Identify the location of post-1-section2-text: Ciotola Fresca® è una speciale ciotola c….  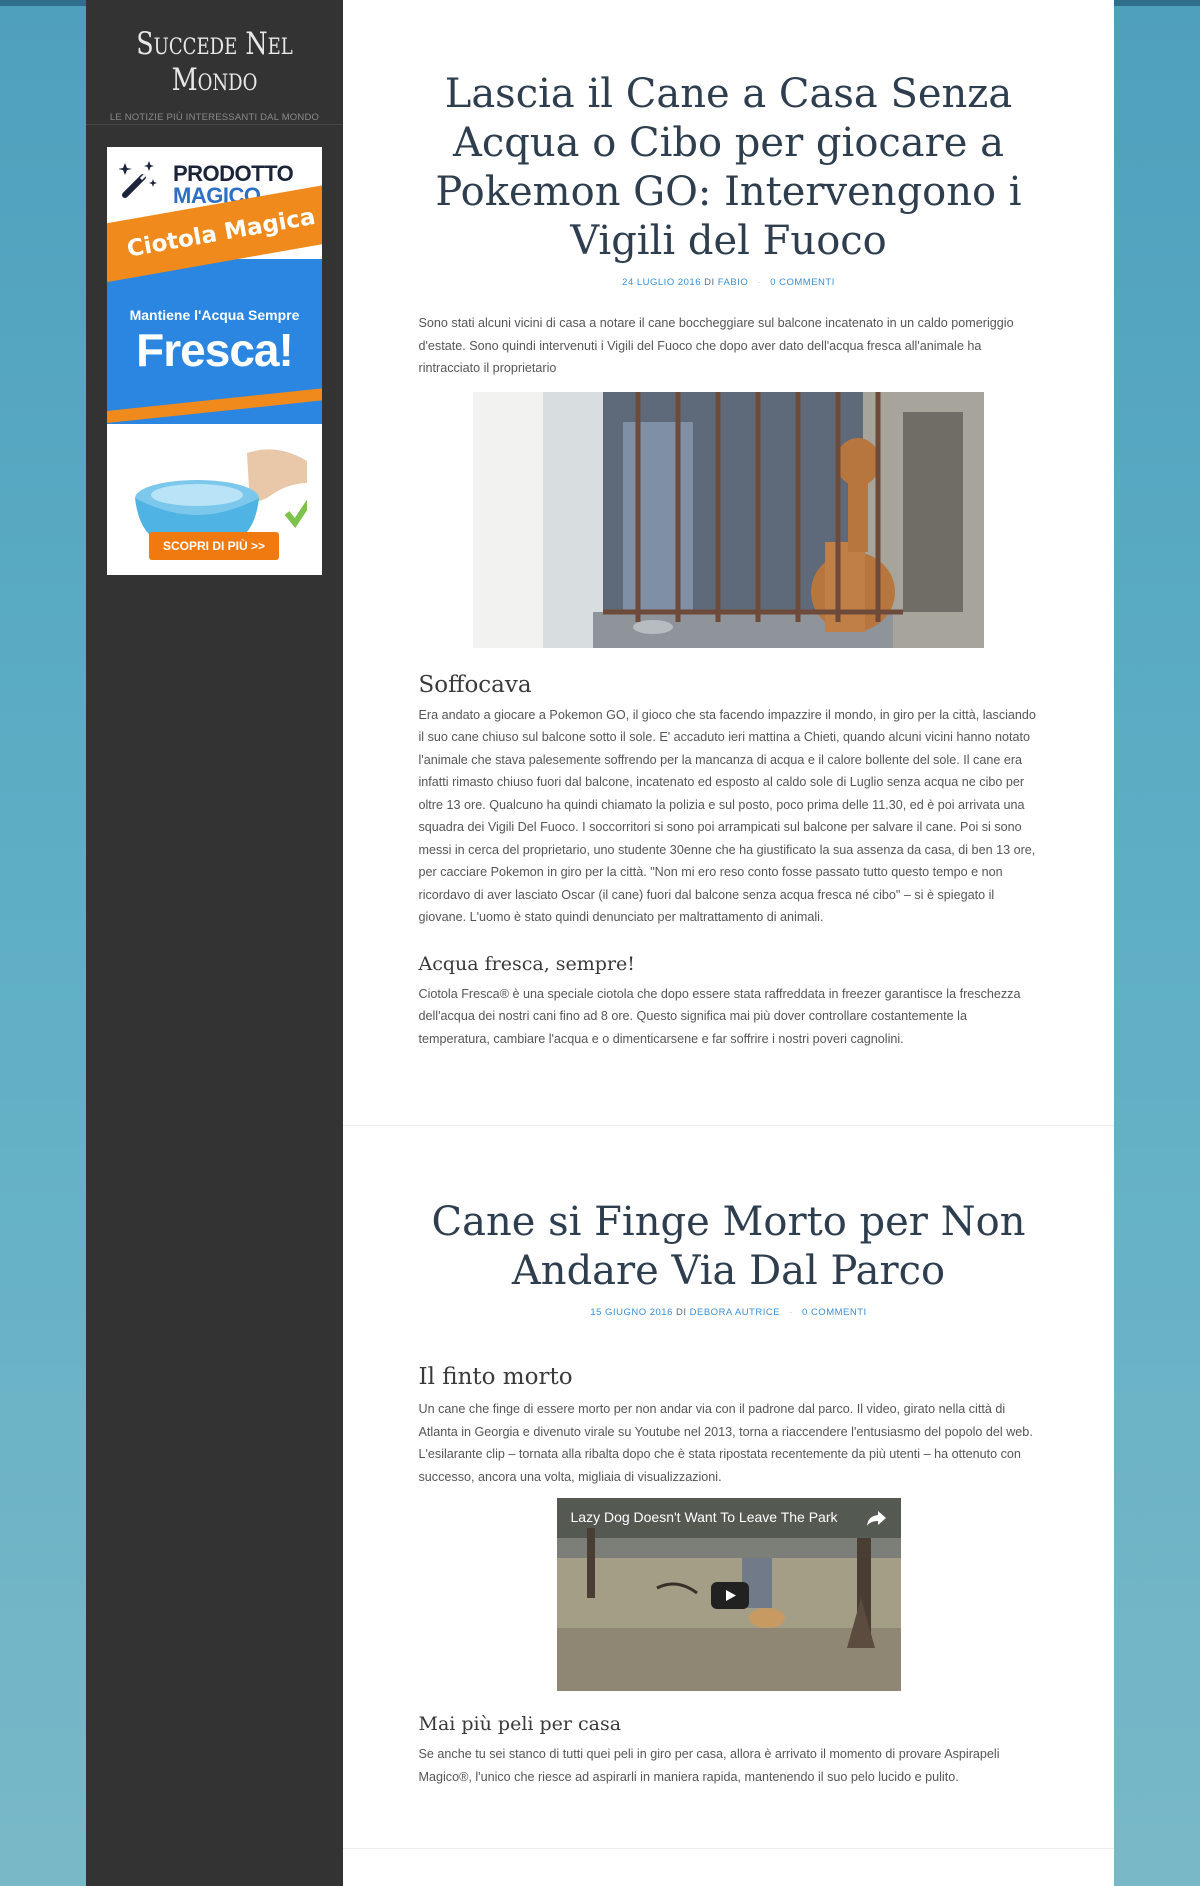
(719, 1016).